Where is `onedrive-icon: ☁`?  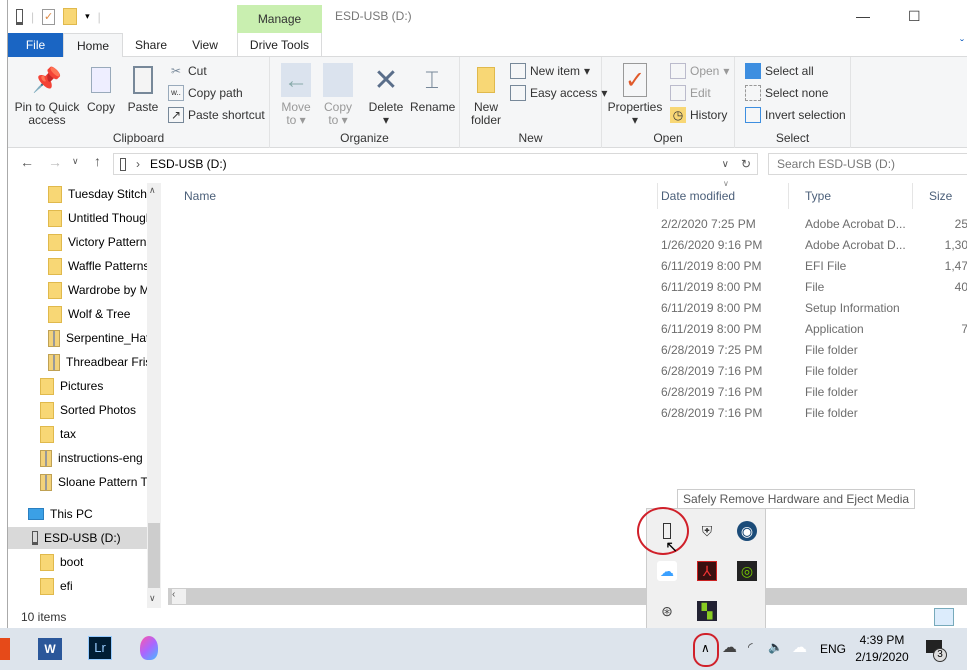 onedrive-icon: ☁ is located at coordinates (729, 647).